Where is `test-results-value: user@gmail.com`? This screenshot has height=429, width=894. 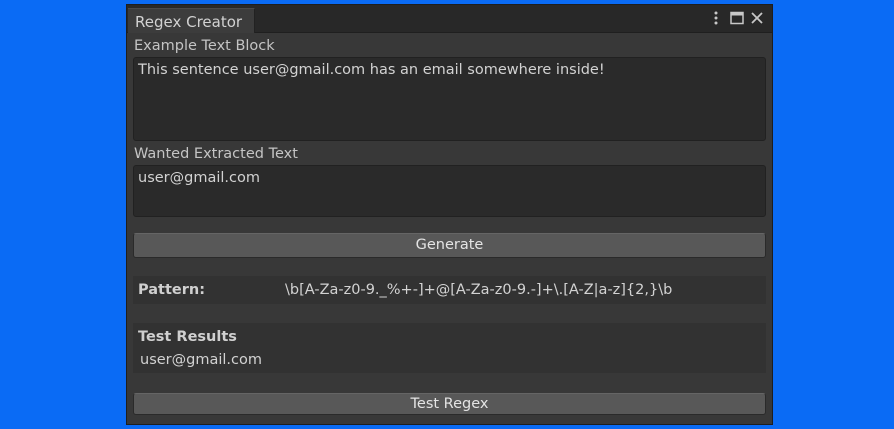
test-results-value: user@gmail.com is located at coordinates (201, 360).